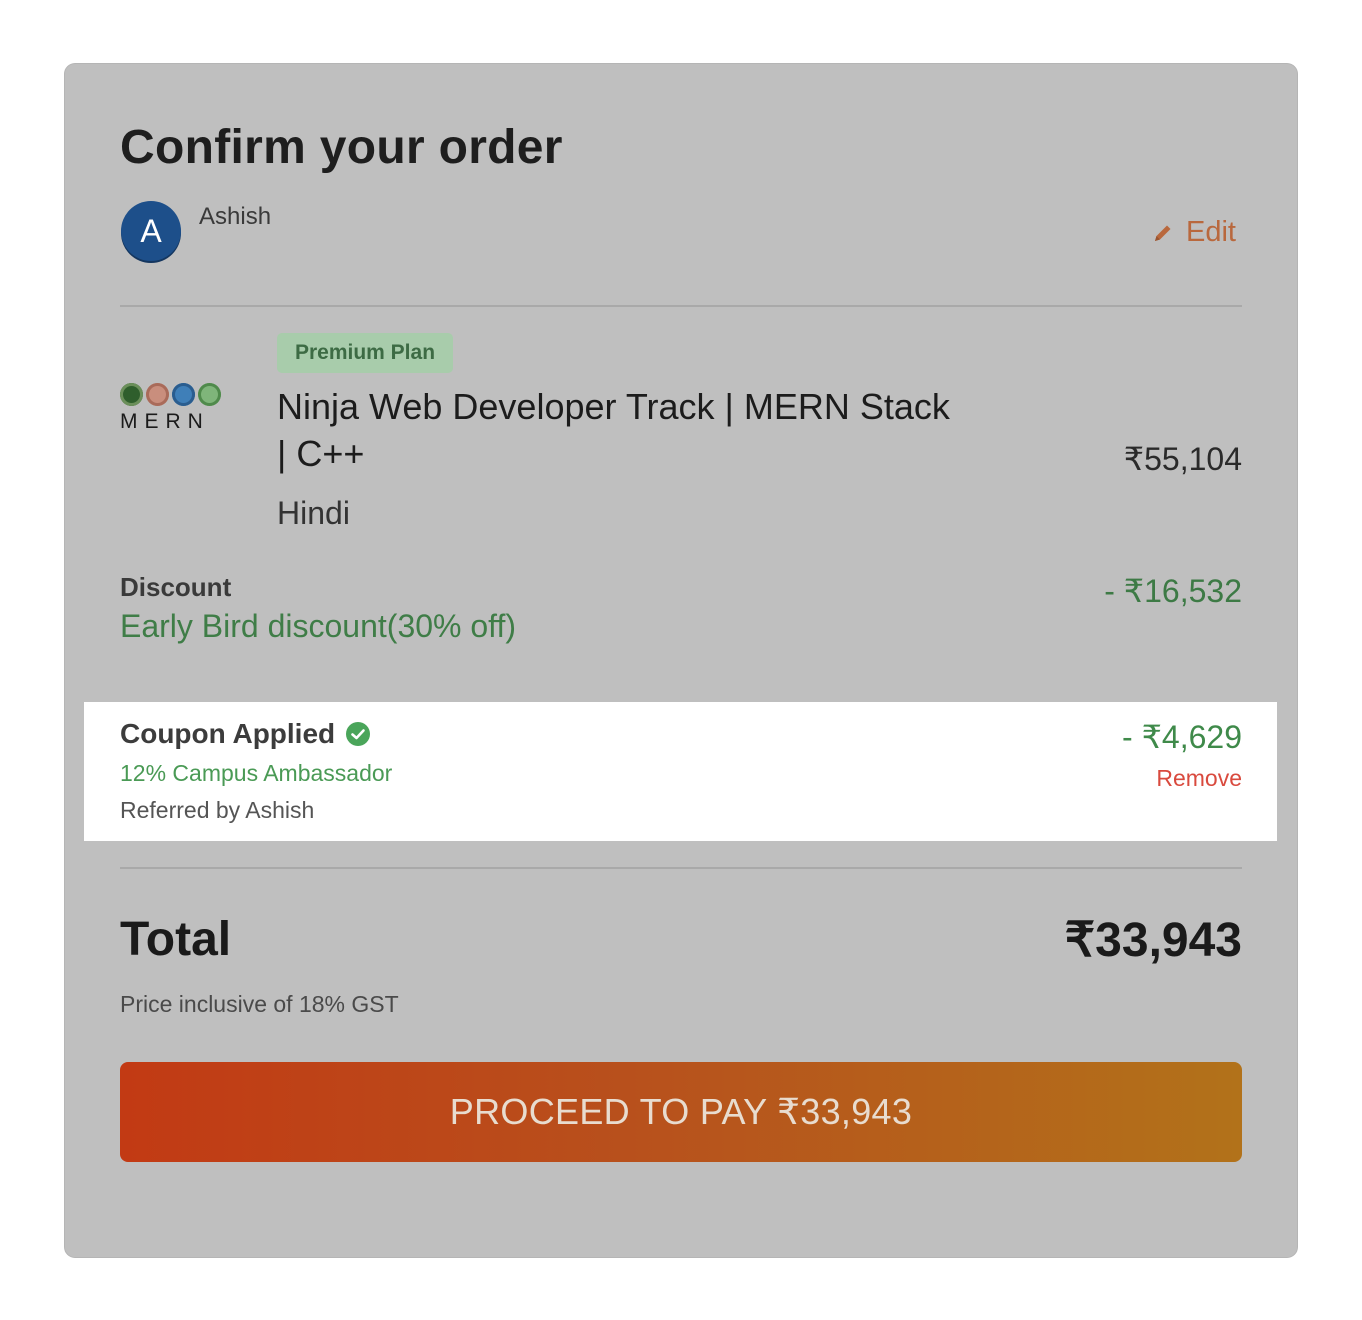 This screenshot has height=1320, width=1362. Describe the element at coordinates (358, 734) in the screenshot. I see `check-circle-icon` at that location.